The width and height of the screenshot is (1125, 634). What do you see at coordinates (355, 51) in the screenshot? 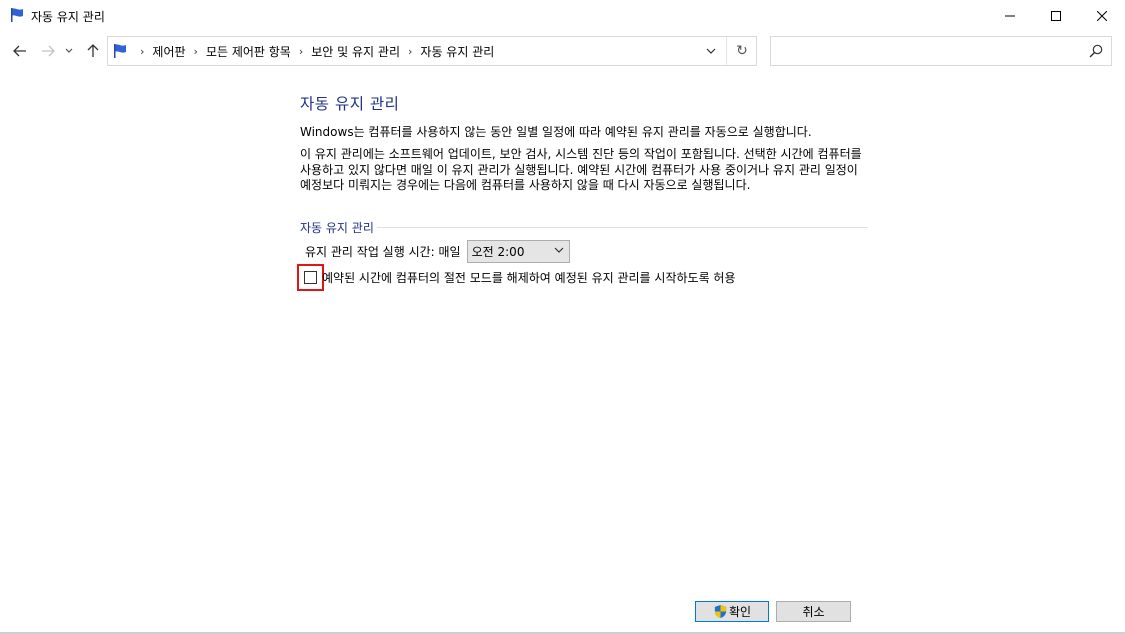
I see `breadcrumb-item: 보안 및 유지 관리` at bounding box center [355, 51].